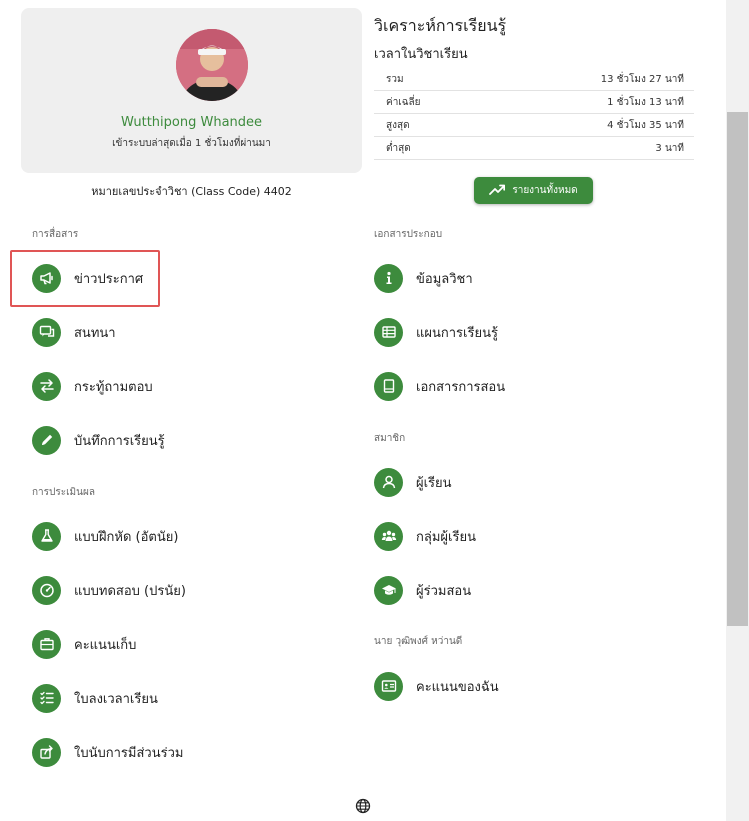 The height and width of the screenshot is (821, 749). Describe the element at coordinates (46, 644) in the screenshot. I see `briefcase-icon` at that location.